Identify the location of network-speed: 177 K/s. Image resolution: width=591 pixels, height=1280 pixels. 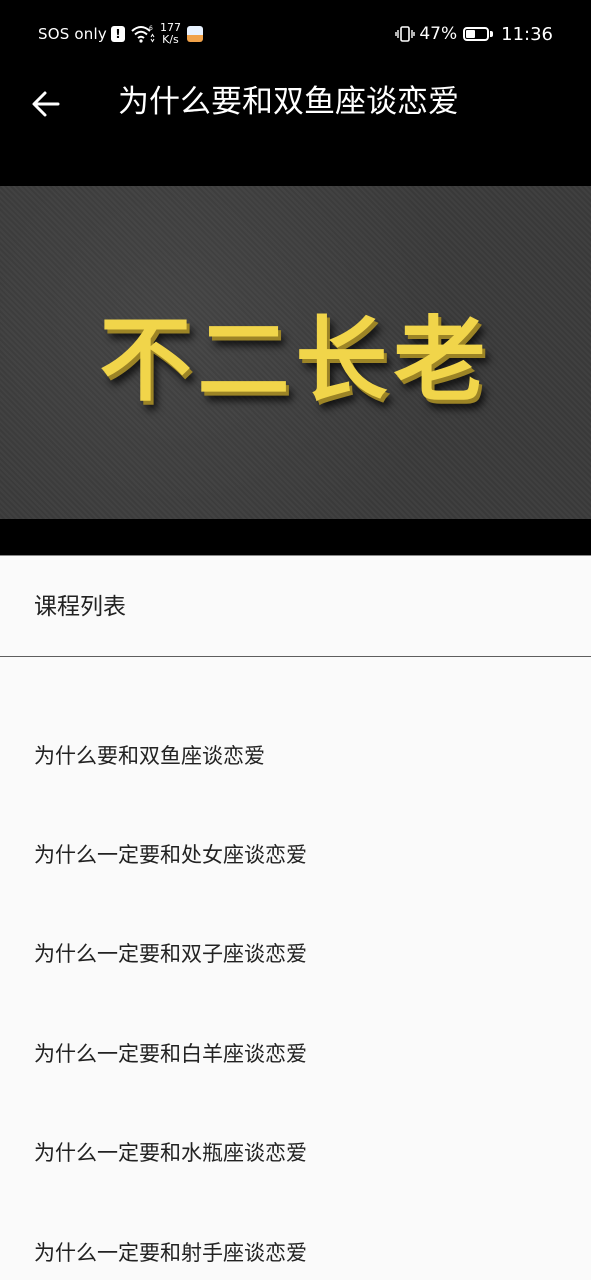
(170, 34).